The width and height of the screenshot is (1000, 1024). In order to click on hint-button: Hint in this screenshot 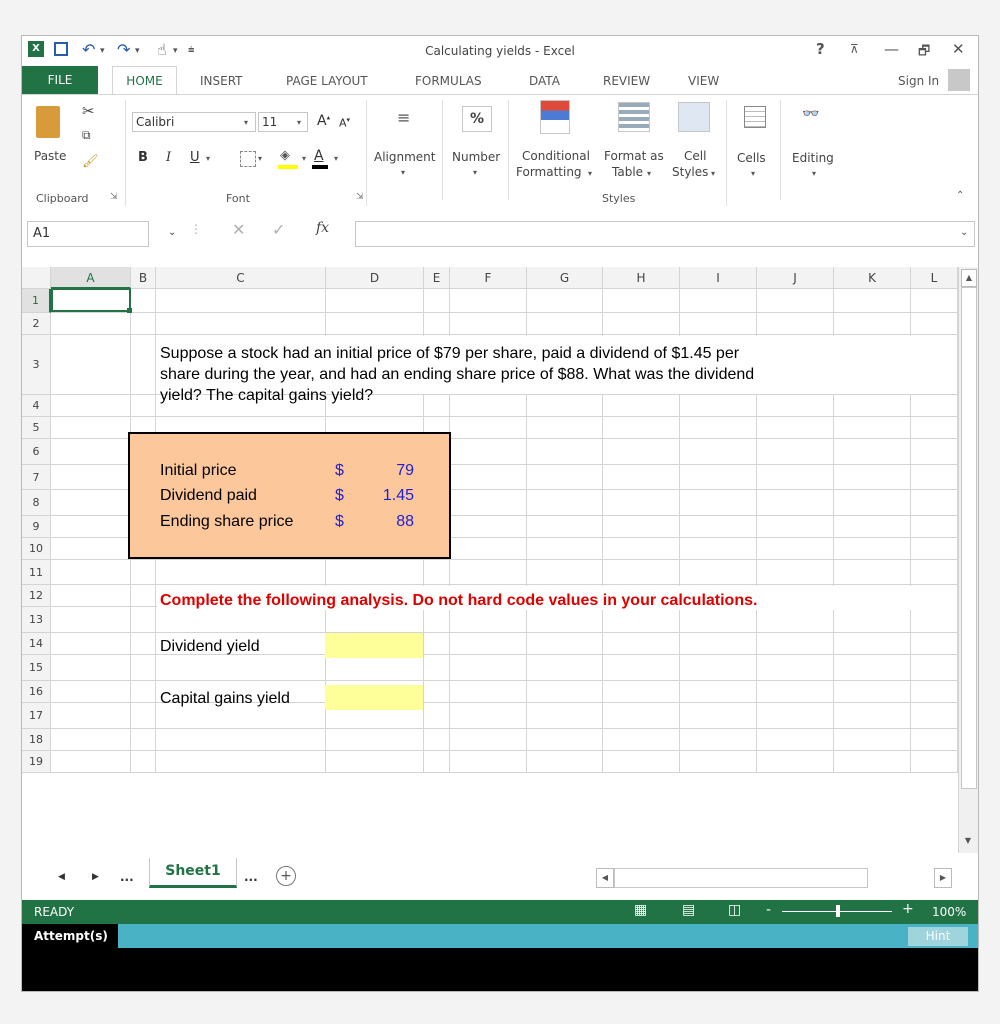, I will do `click(938, 936)`.